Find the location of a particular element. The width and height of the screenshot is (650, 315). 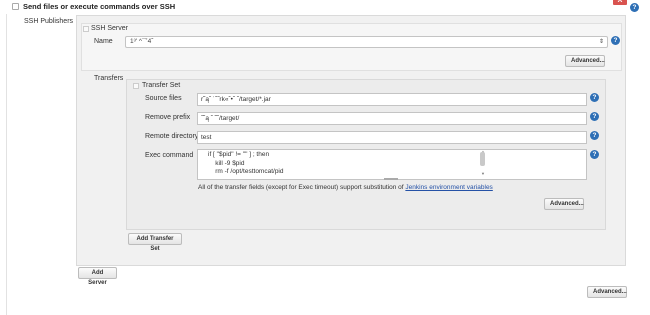

exec-scrollbar is located at coordinates (482, 159).